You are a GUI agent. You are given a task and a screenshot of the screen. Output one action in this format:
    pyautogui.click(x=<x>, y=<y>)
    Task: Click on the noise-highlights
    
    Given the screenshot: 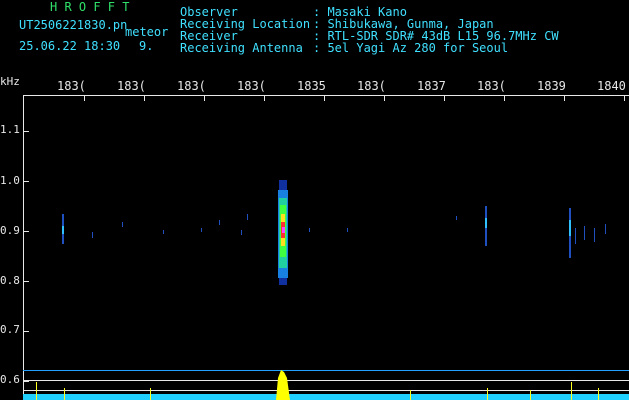 What is the action you would take?
    pyautogui.click(x=316, y=227)
    